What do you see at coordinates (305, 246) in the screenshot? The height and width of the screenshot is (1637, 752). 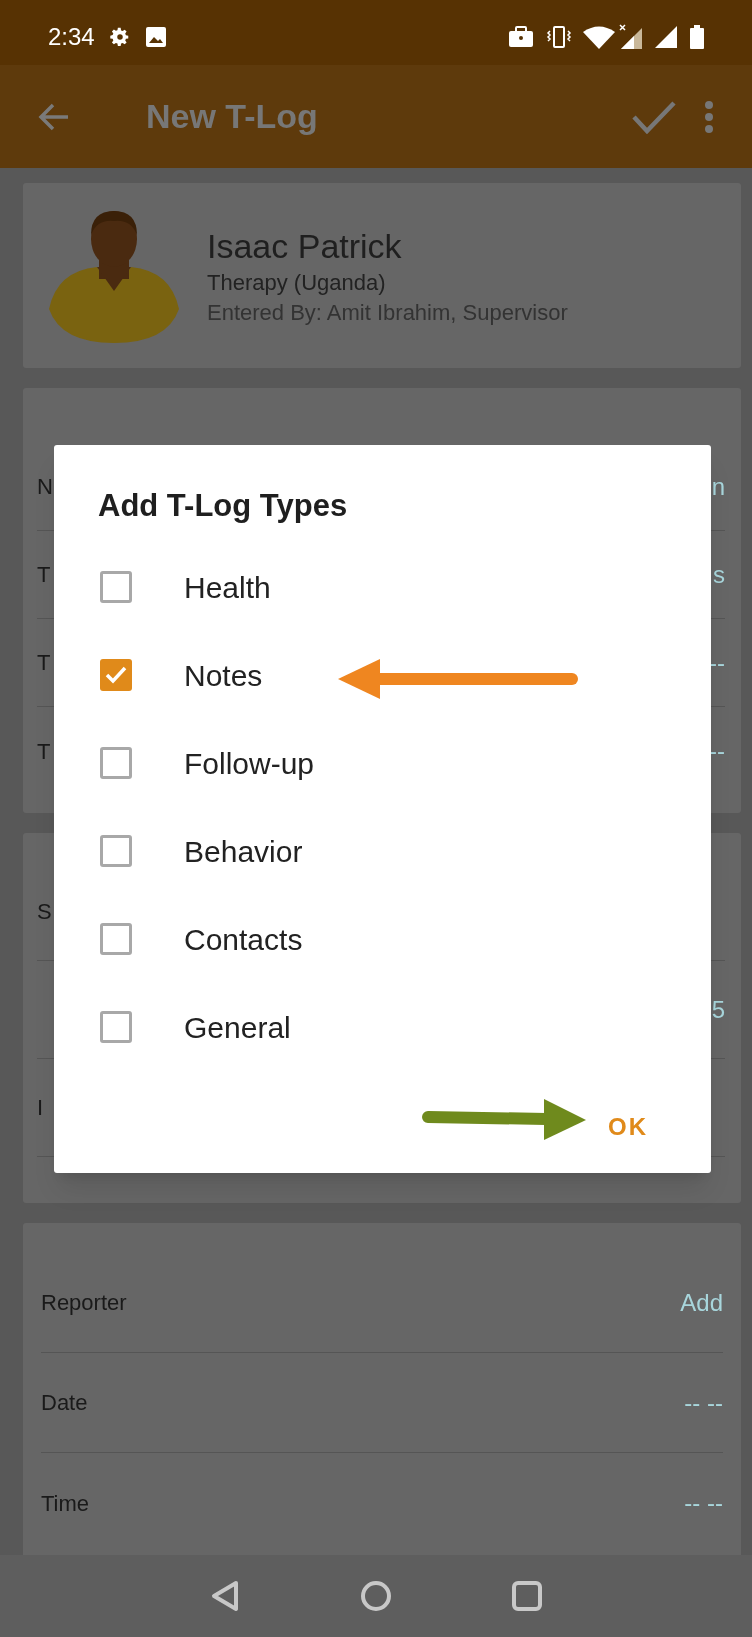 I see `person-name: Isaac Patrick` at bounding box center [305, 246].